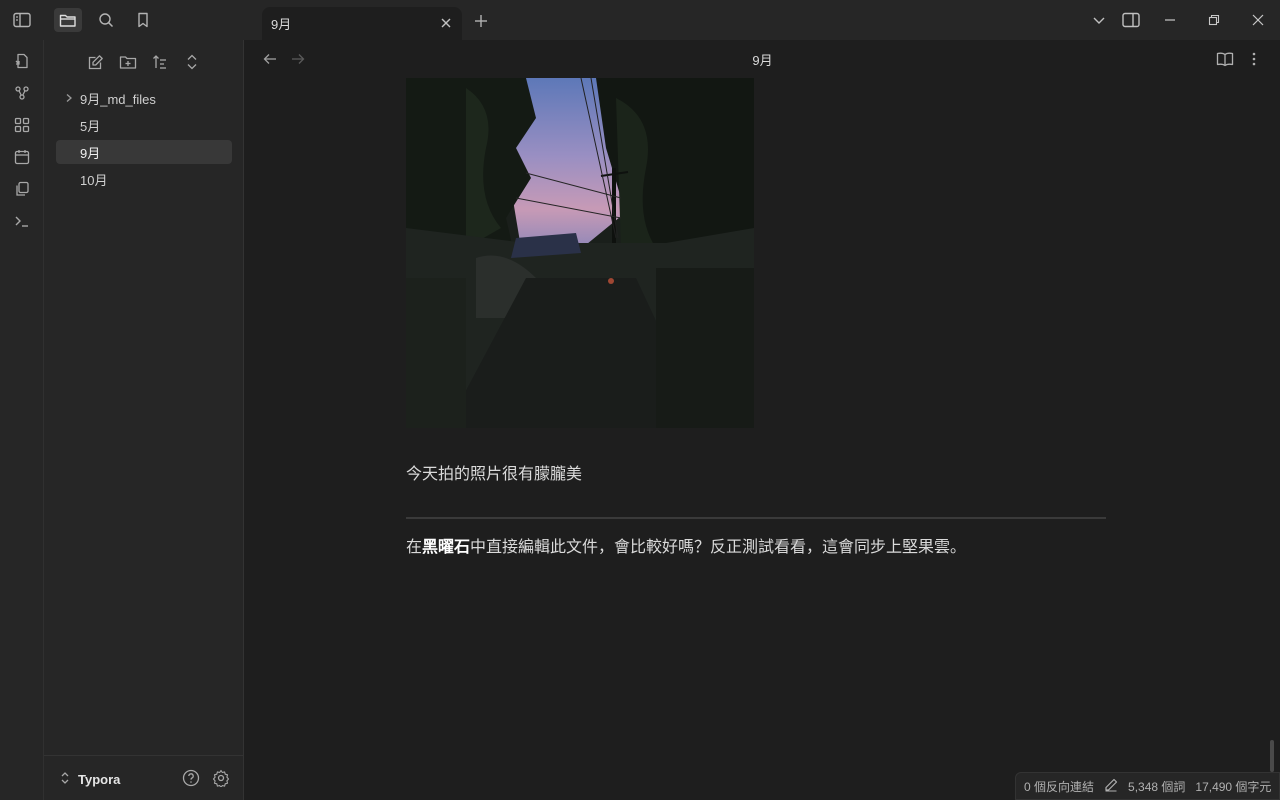 The height and width of the screenshot is (800, 1280). I want to click on tree-item-label: 5月, so click(90, 126).